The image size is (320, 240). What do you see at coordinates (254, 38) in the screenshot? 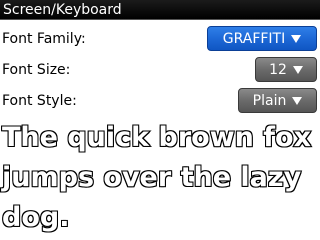
I see `font-family-value: GRAFFITI` at bounding box center [254, 38].